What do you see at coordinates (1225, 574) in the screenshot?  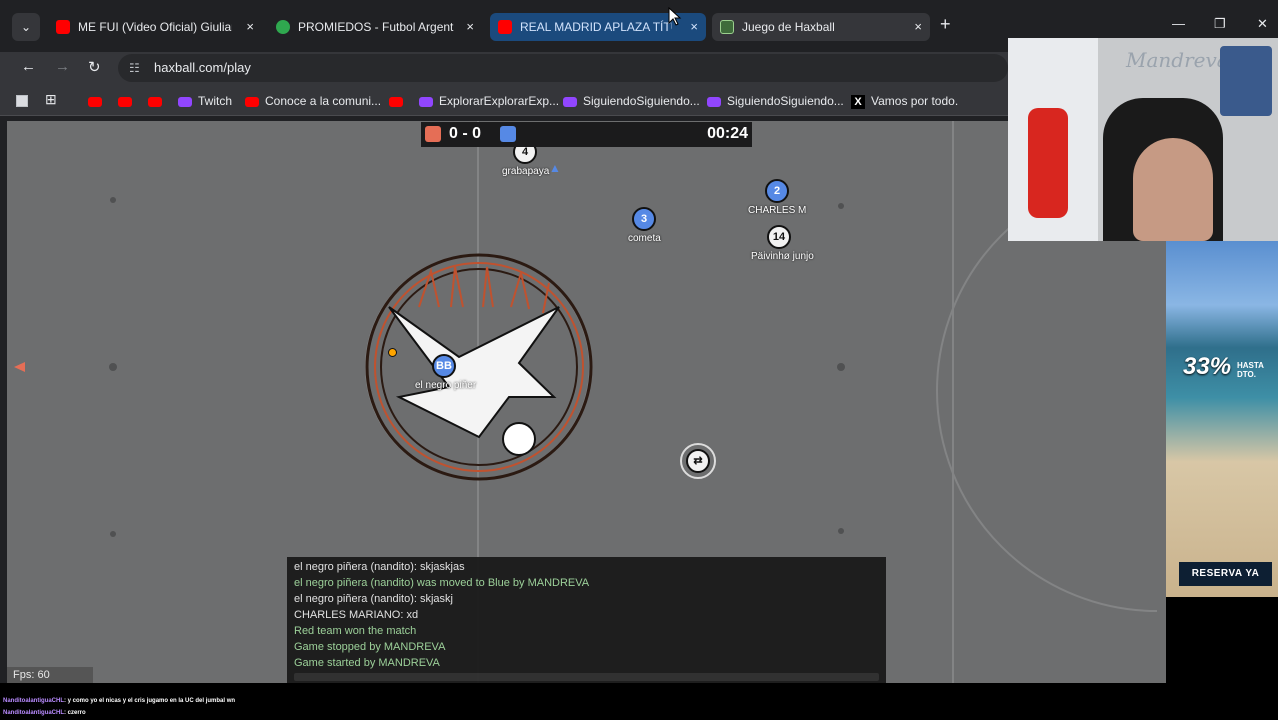 I see `ad-cta-button: RESERVA YA` at bounding box center [1225, 574].